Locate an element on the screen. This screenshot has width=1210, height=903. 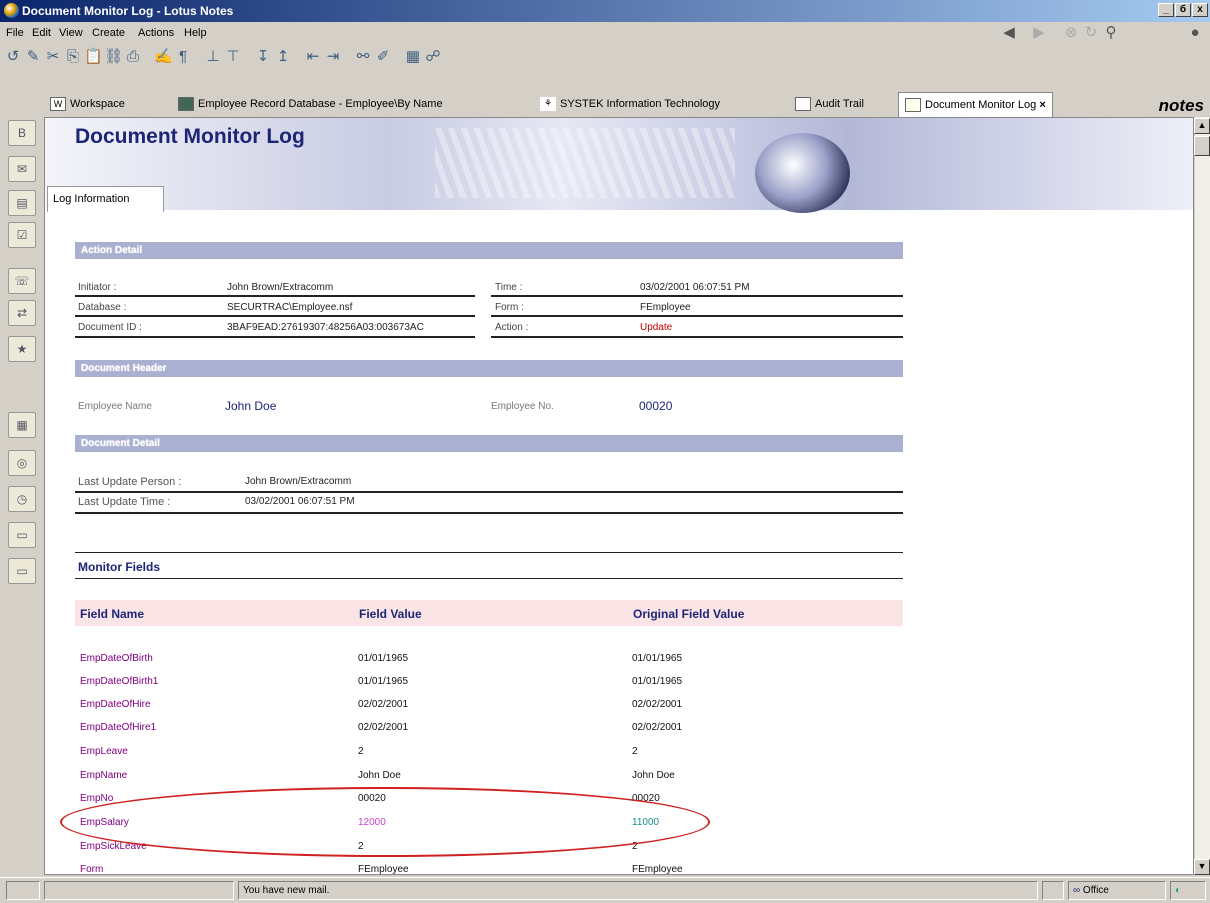
original-value: 01/01/1965 is located at coordinates (657, 658).